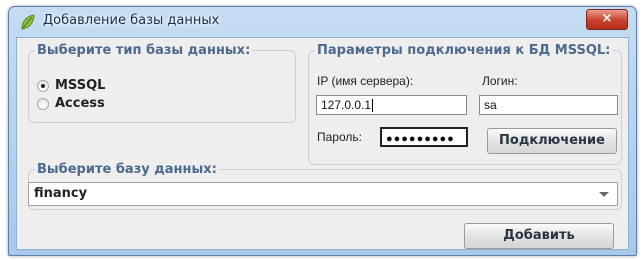  I want to click on title-bar: Добавление базы данных ×, so click(322, 22).